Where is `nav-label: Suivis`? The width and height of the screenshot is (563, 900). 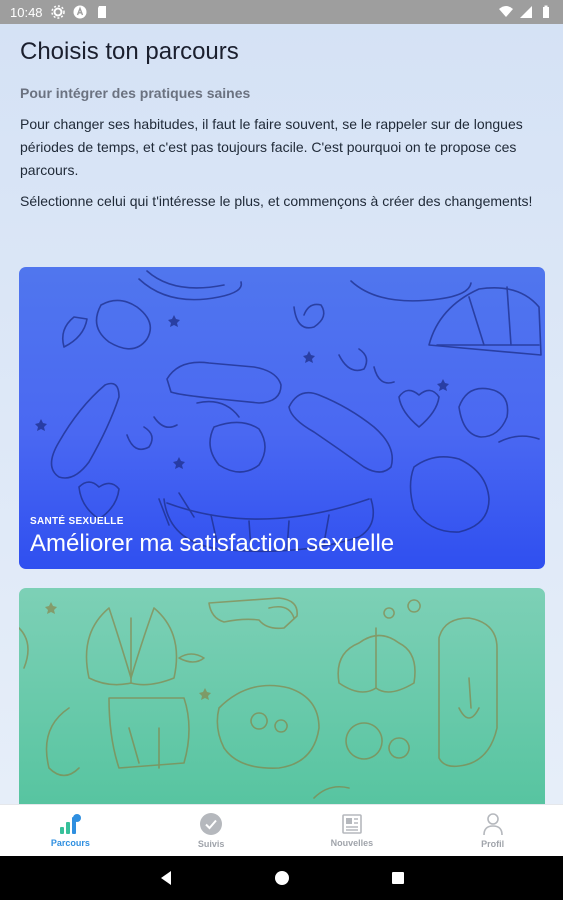 nav-label: Suivis is located at coordinates (211, 844).